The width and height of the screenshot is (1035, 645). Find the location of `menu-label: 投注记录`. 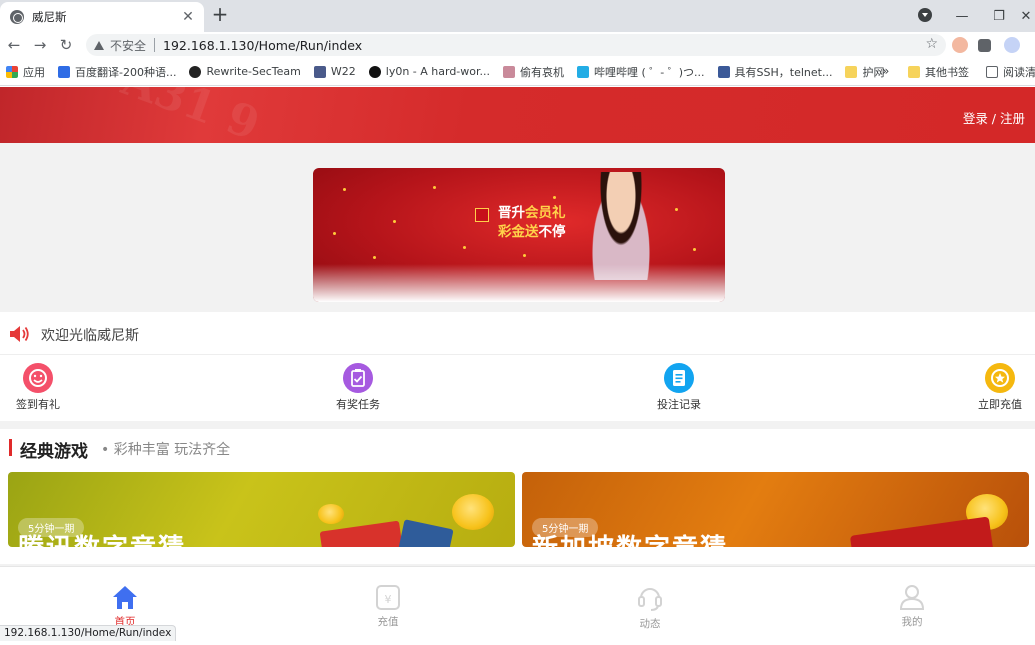

menu-label: 投注记录 is located at coordinates (679, 404).